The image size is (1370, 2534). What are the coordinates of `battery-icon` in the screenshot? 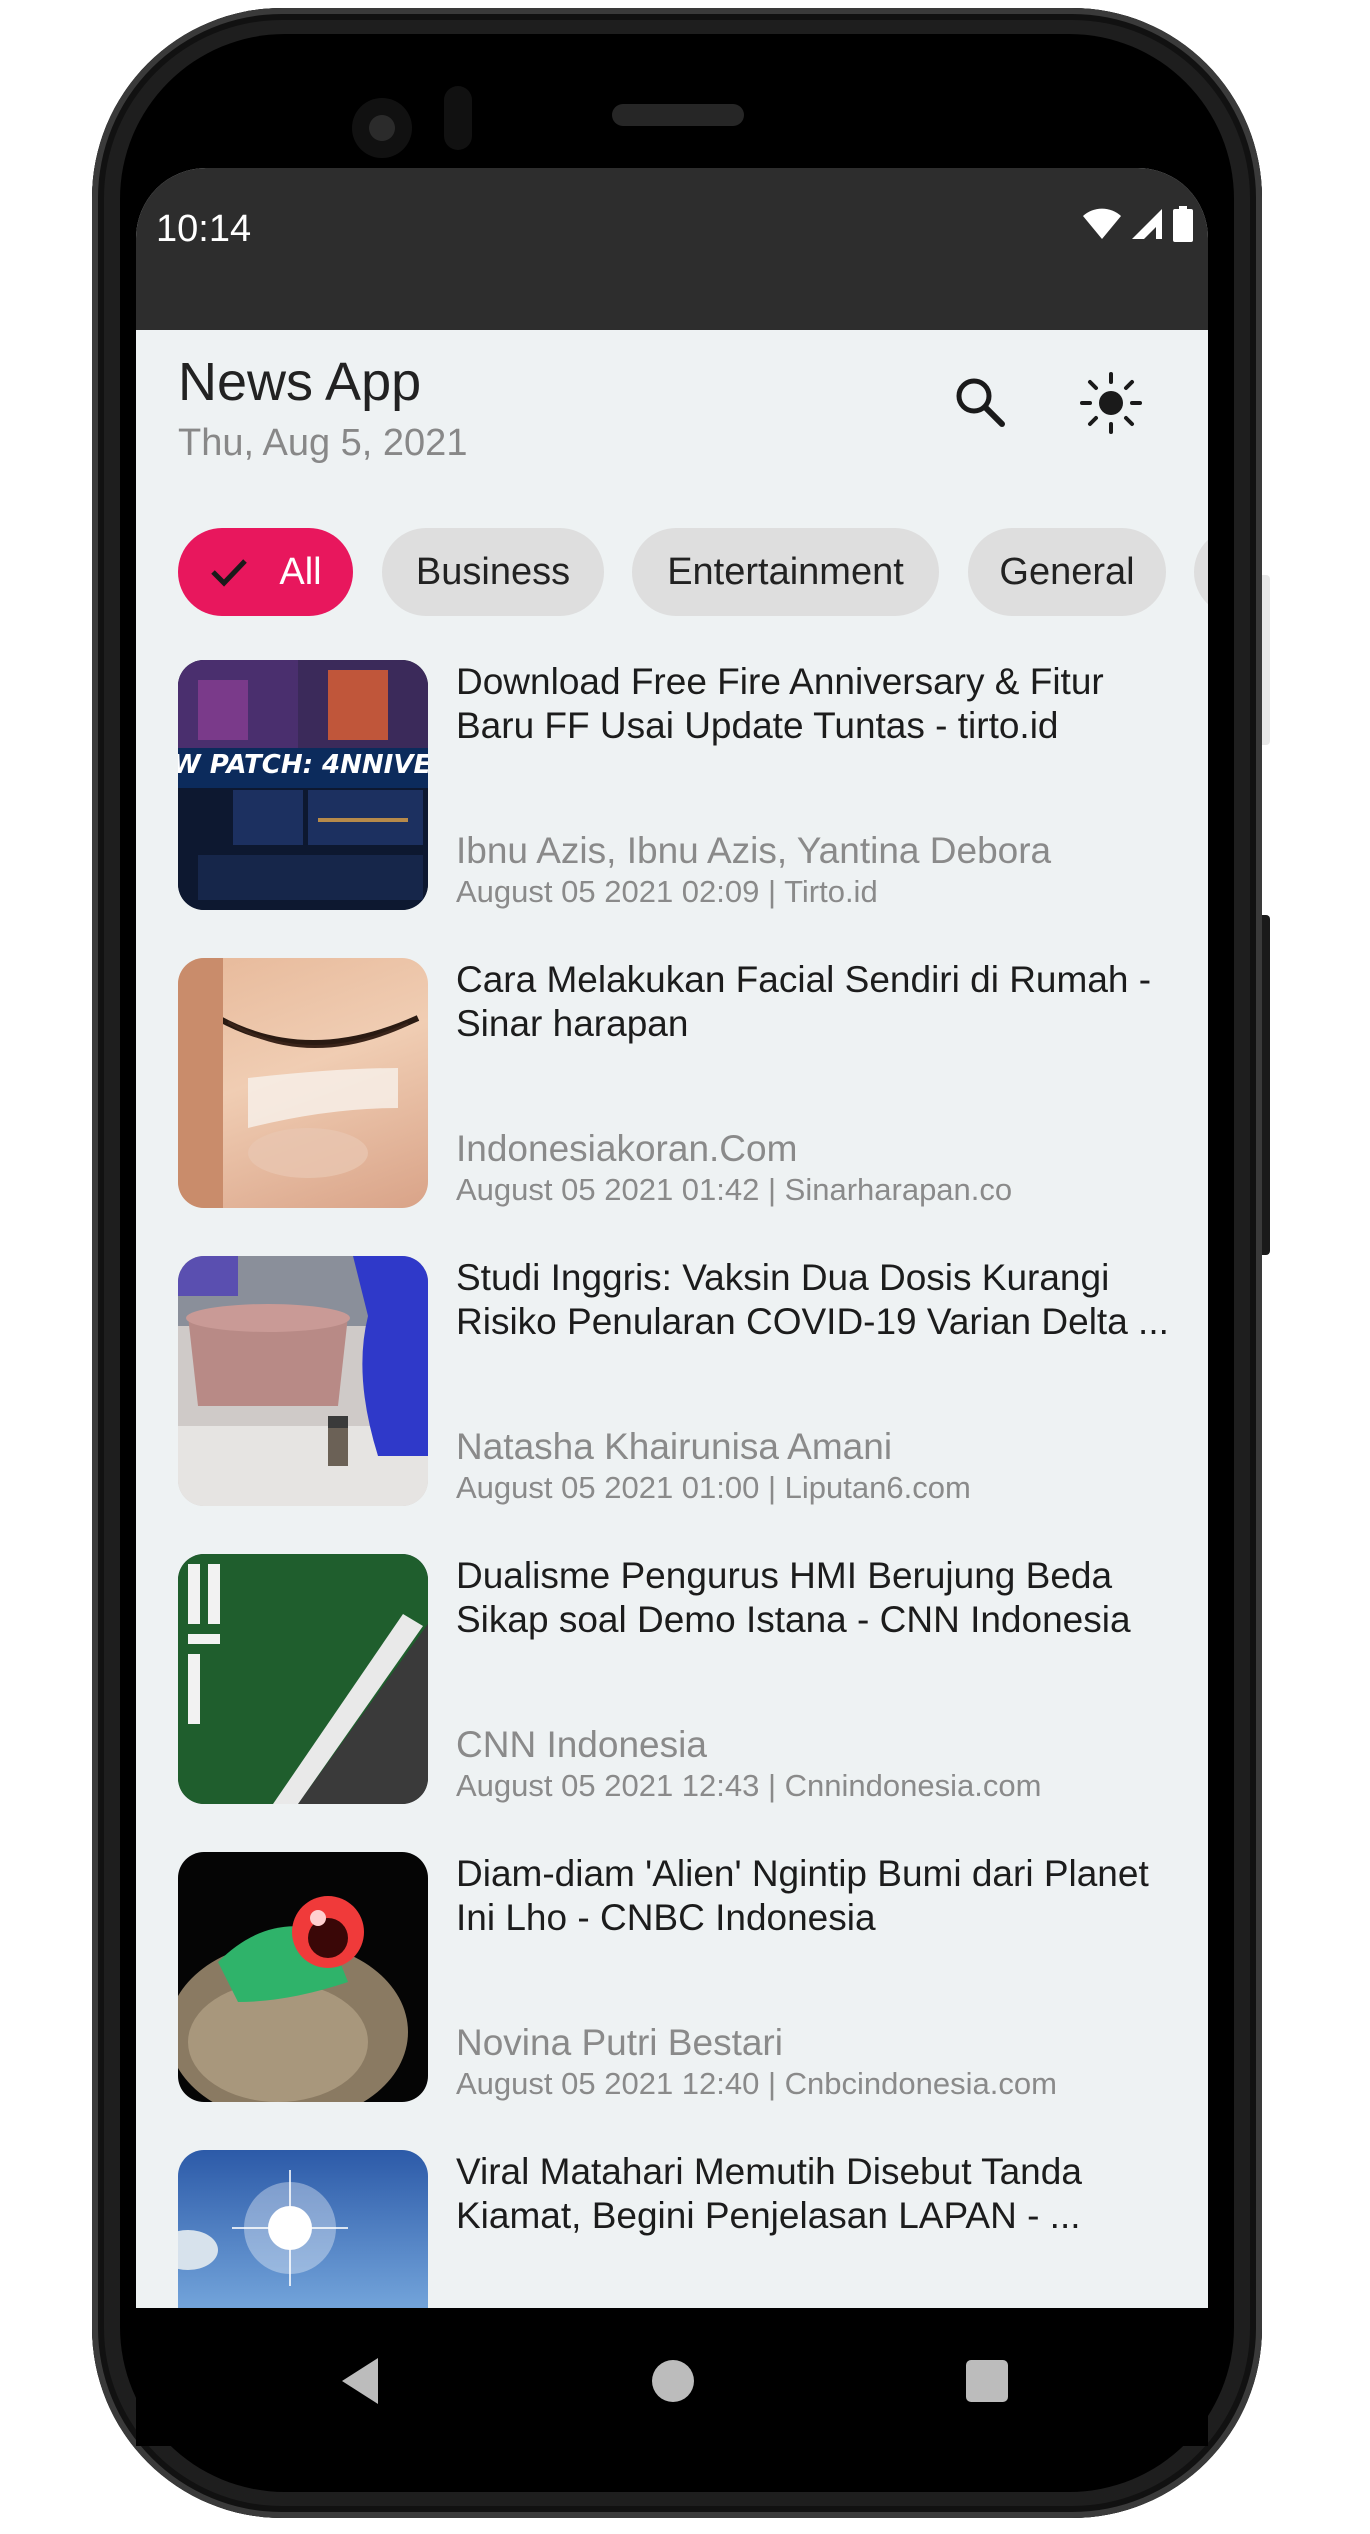 It's located at (1183, 224).